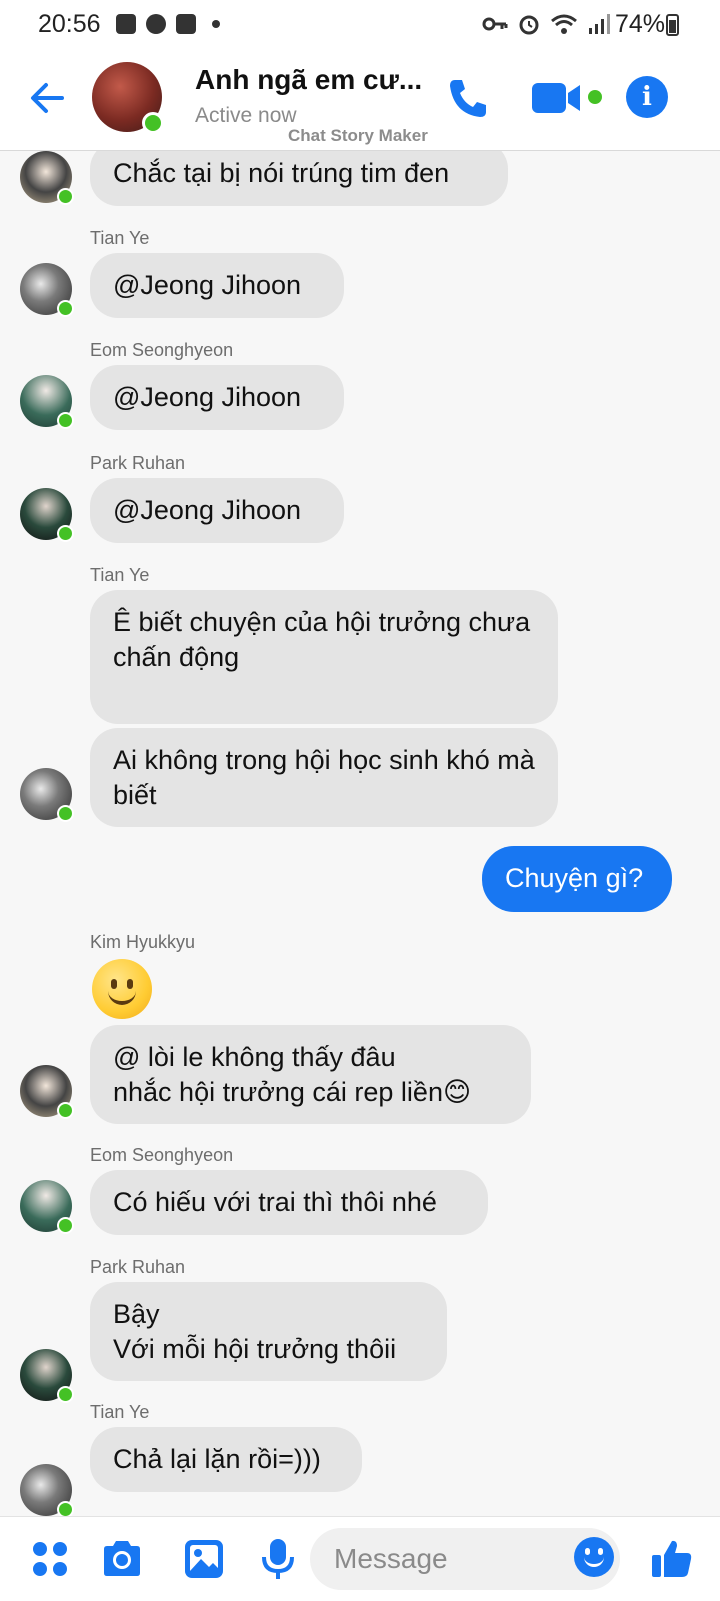 This screenshot has width=720, height=1601. I want to click on more-notifications-icon, so click(216, 24).